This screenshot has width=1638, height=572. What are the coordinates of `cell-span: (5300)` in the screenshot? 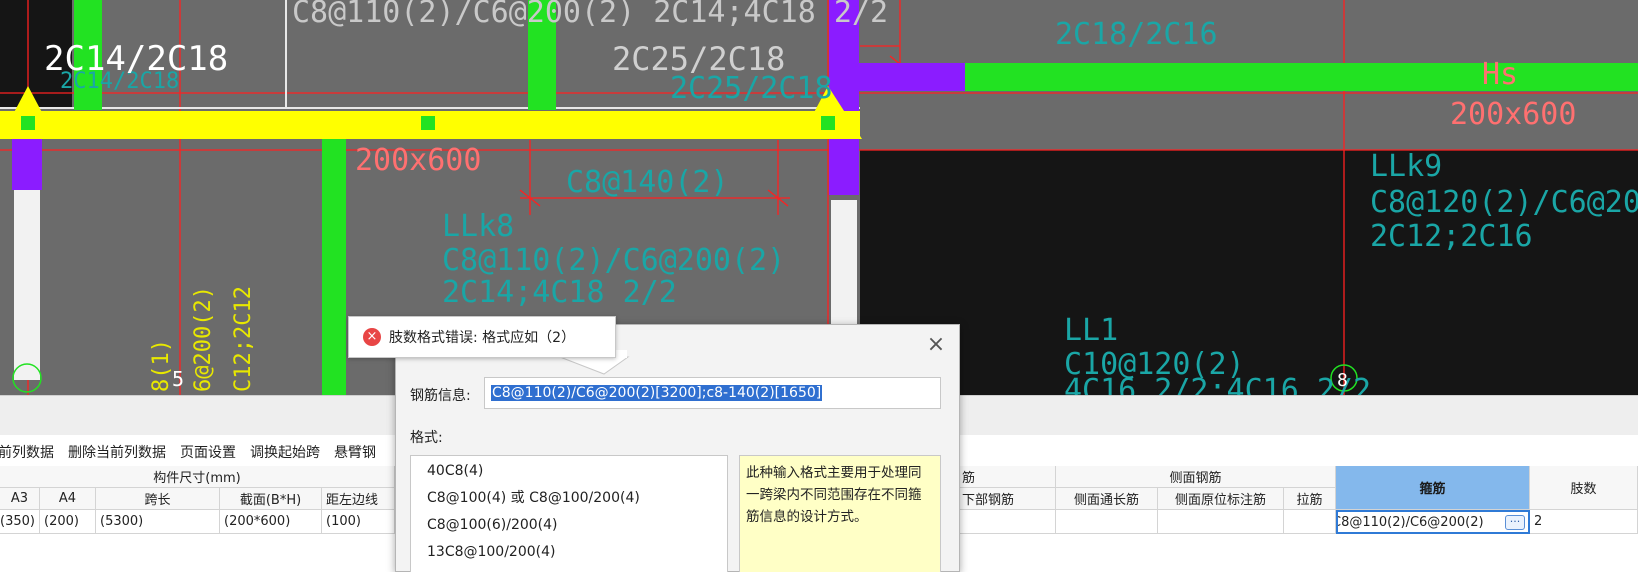 It's located at (158, 522).